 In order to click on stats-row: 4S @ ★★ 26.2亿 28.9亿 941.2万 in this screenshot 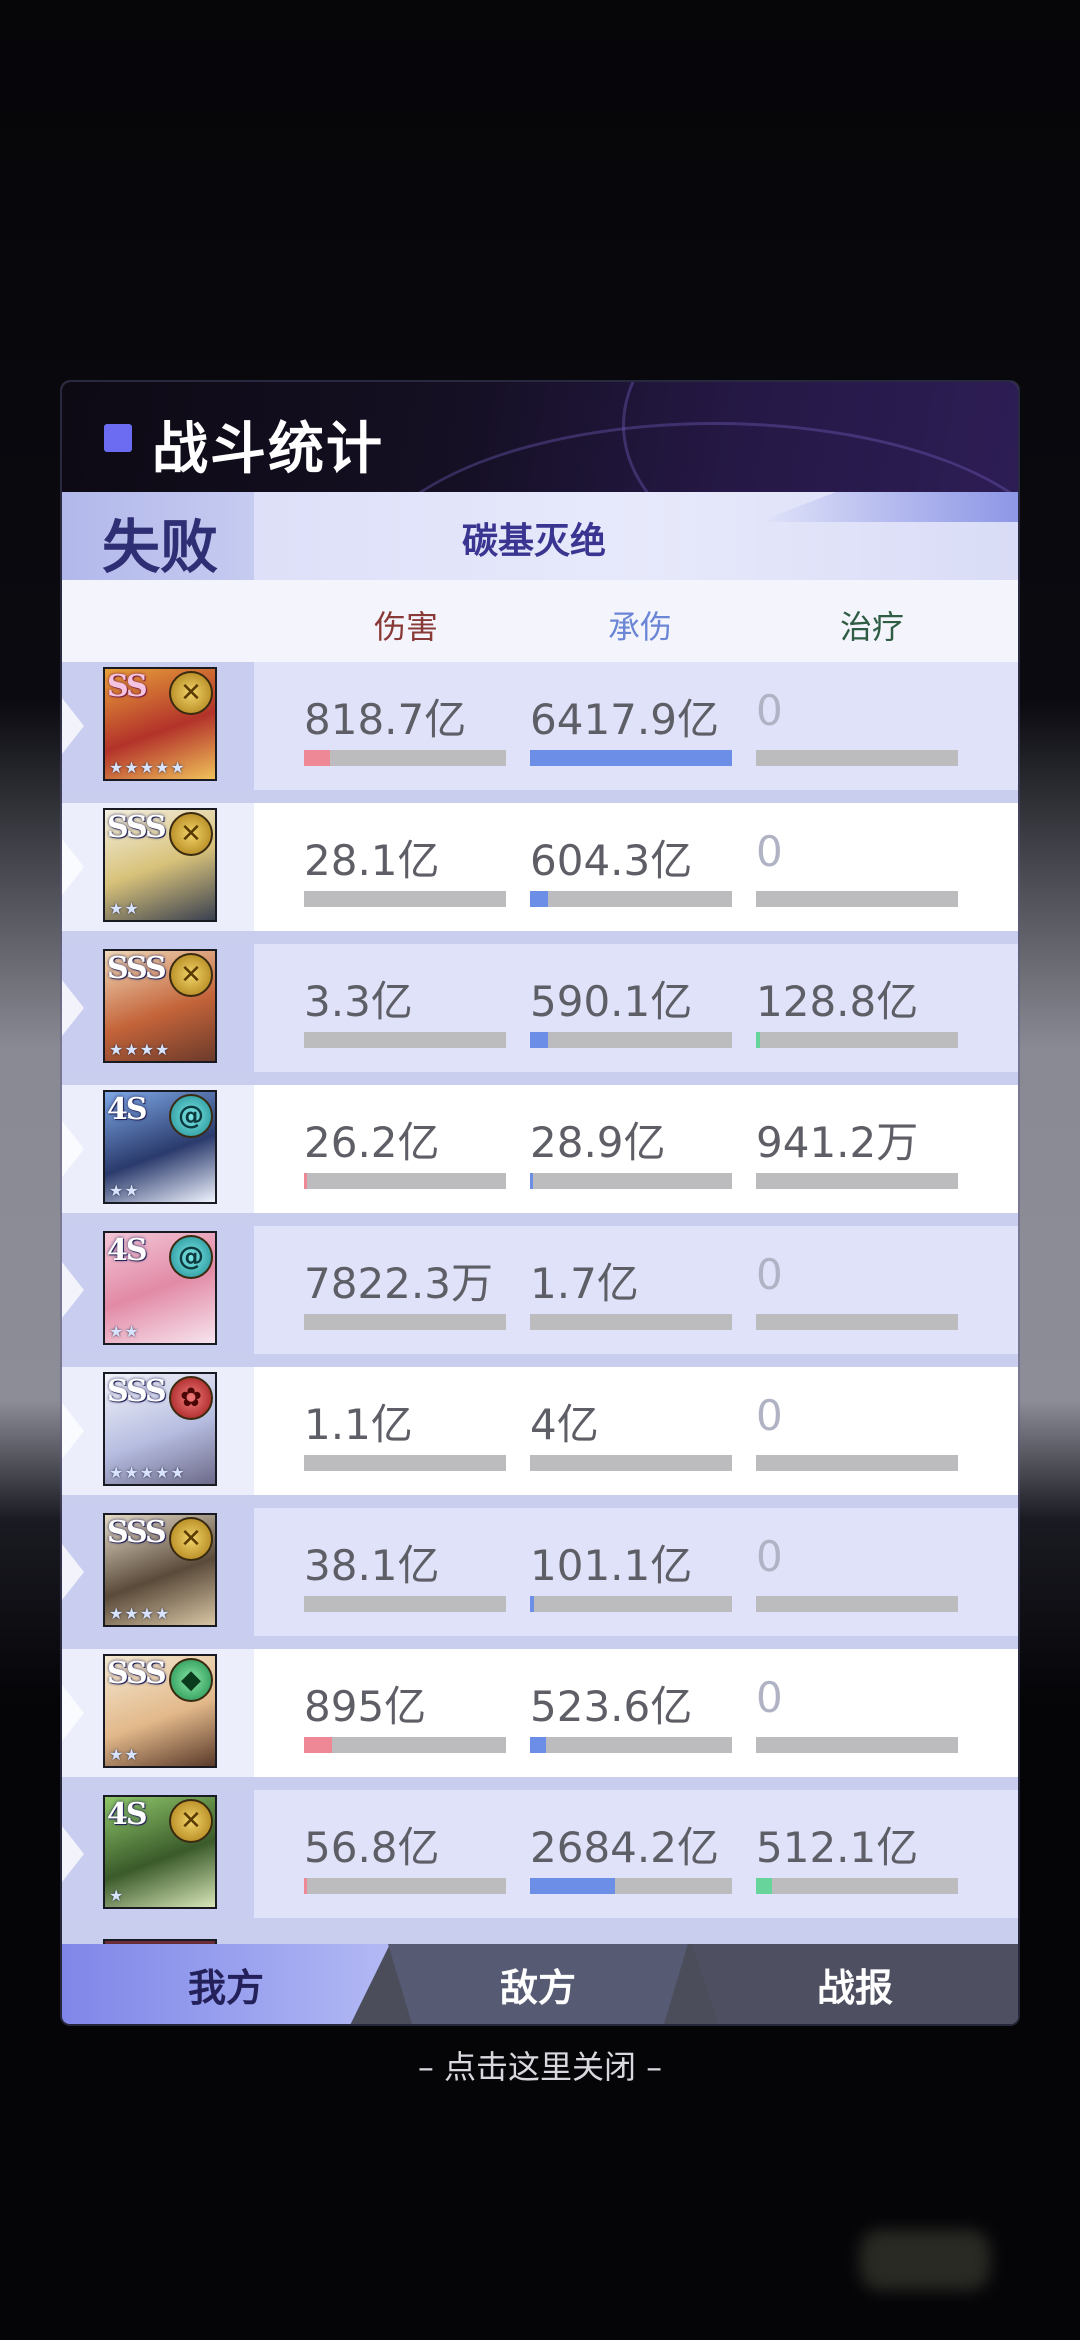, I will do `click(540, 1149)`.